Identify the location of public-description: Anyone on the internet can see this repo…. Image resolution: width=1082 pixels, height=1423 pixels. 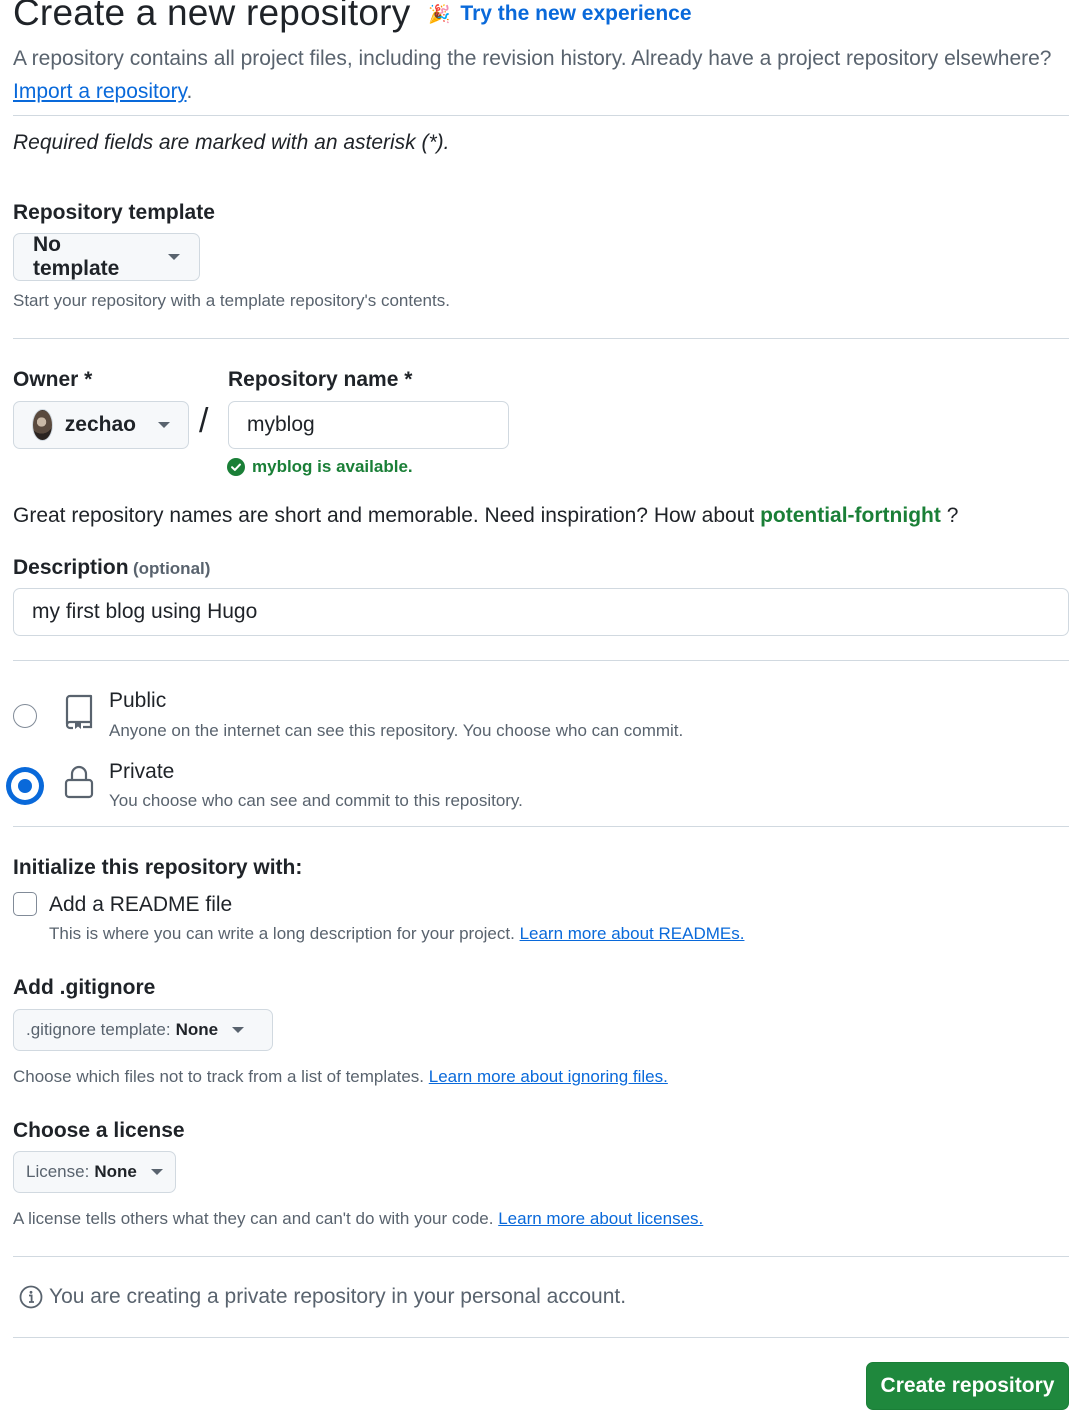
(396, 730).